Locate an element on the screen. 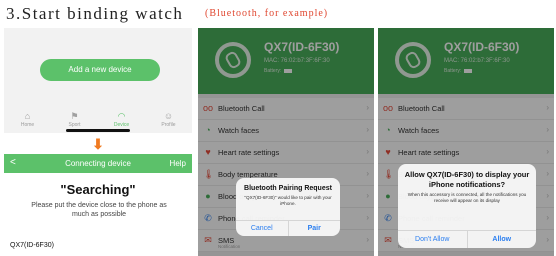 This screenshot has width=556, height=256. arrow-down-icon: ⬇ is located at coordinates (98, 144).